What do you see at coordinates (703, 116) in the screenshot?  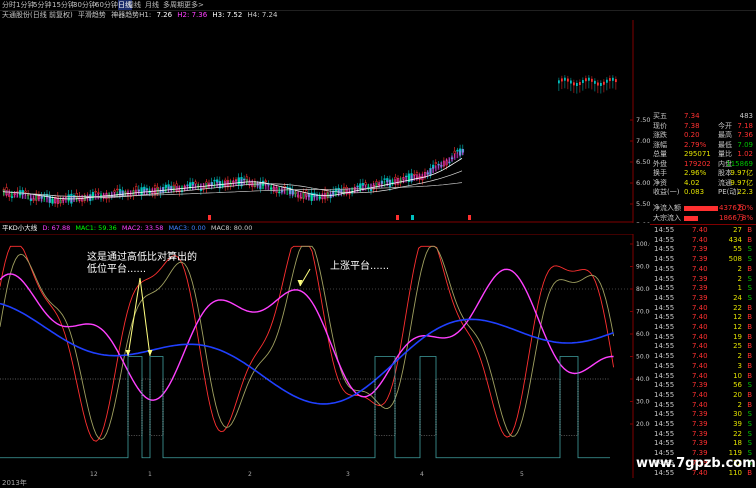 I see `quote-row: 买五 7.34 483` at bounding box center [703, 116].